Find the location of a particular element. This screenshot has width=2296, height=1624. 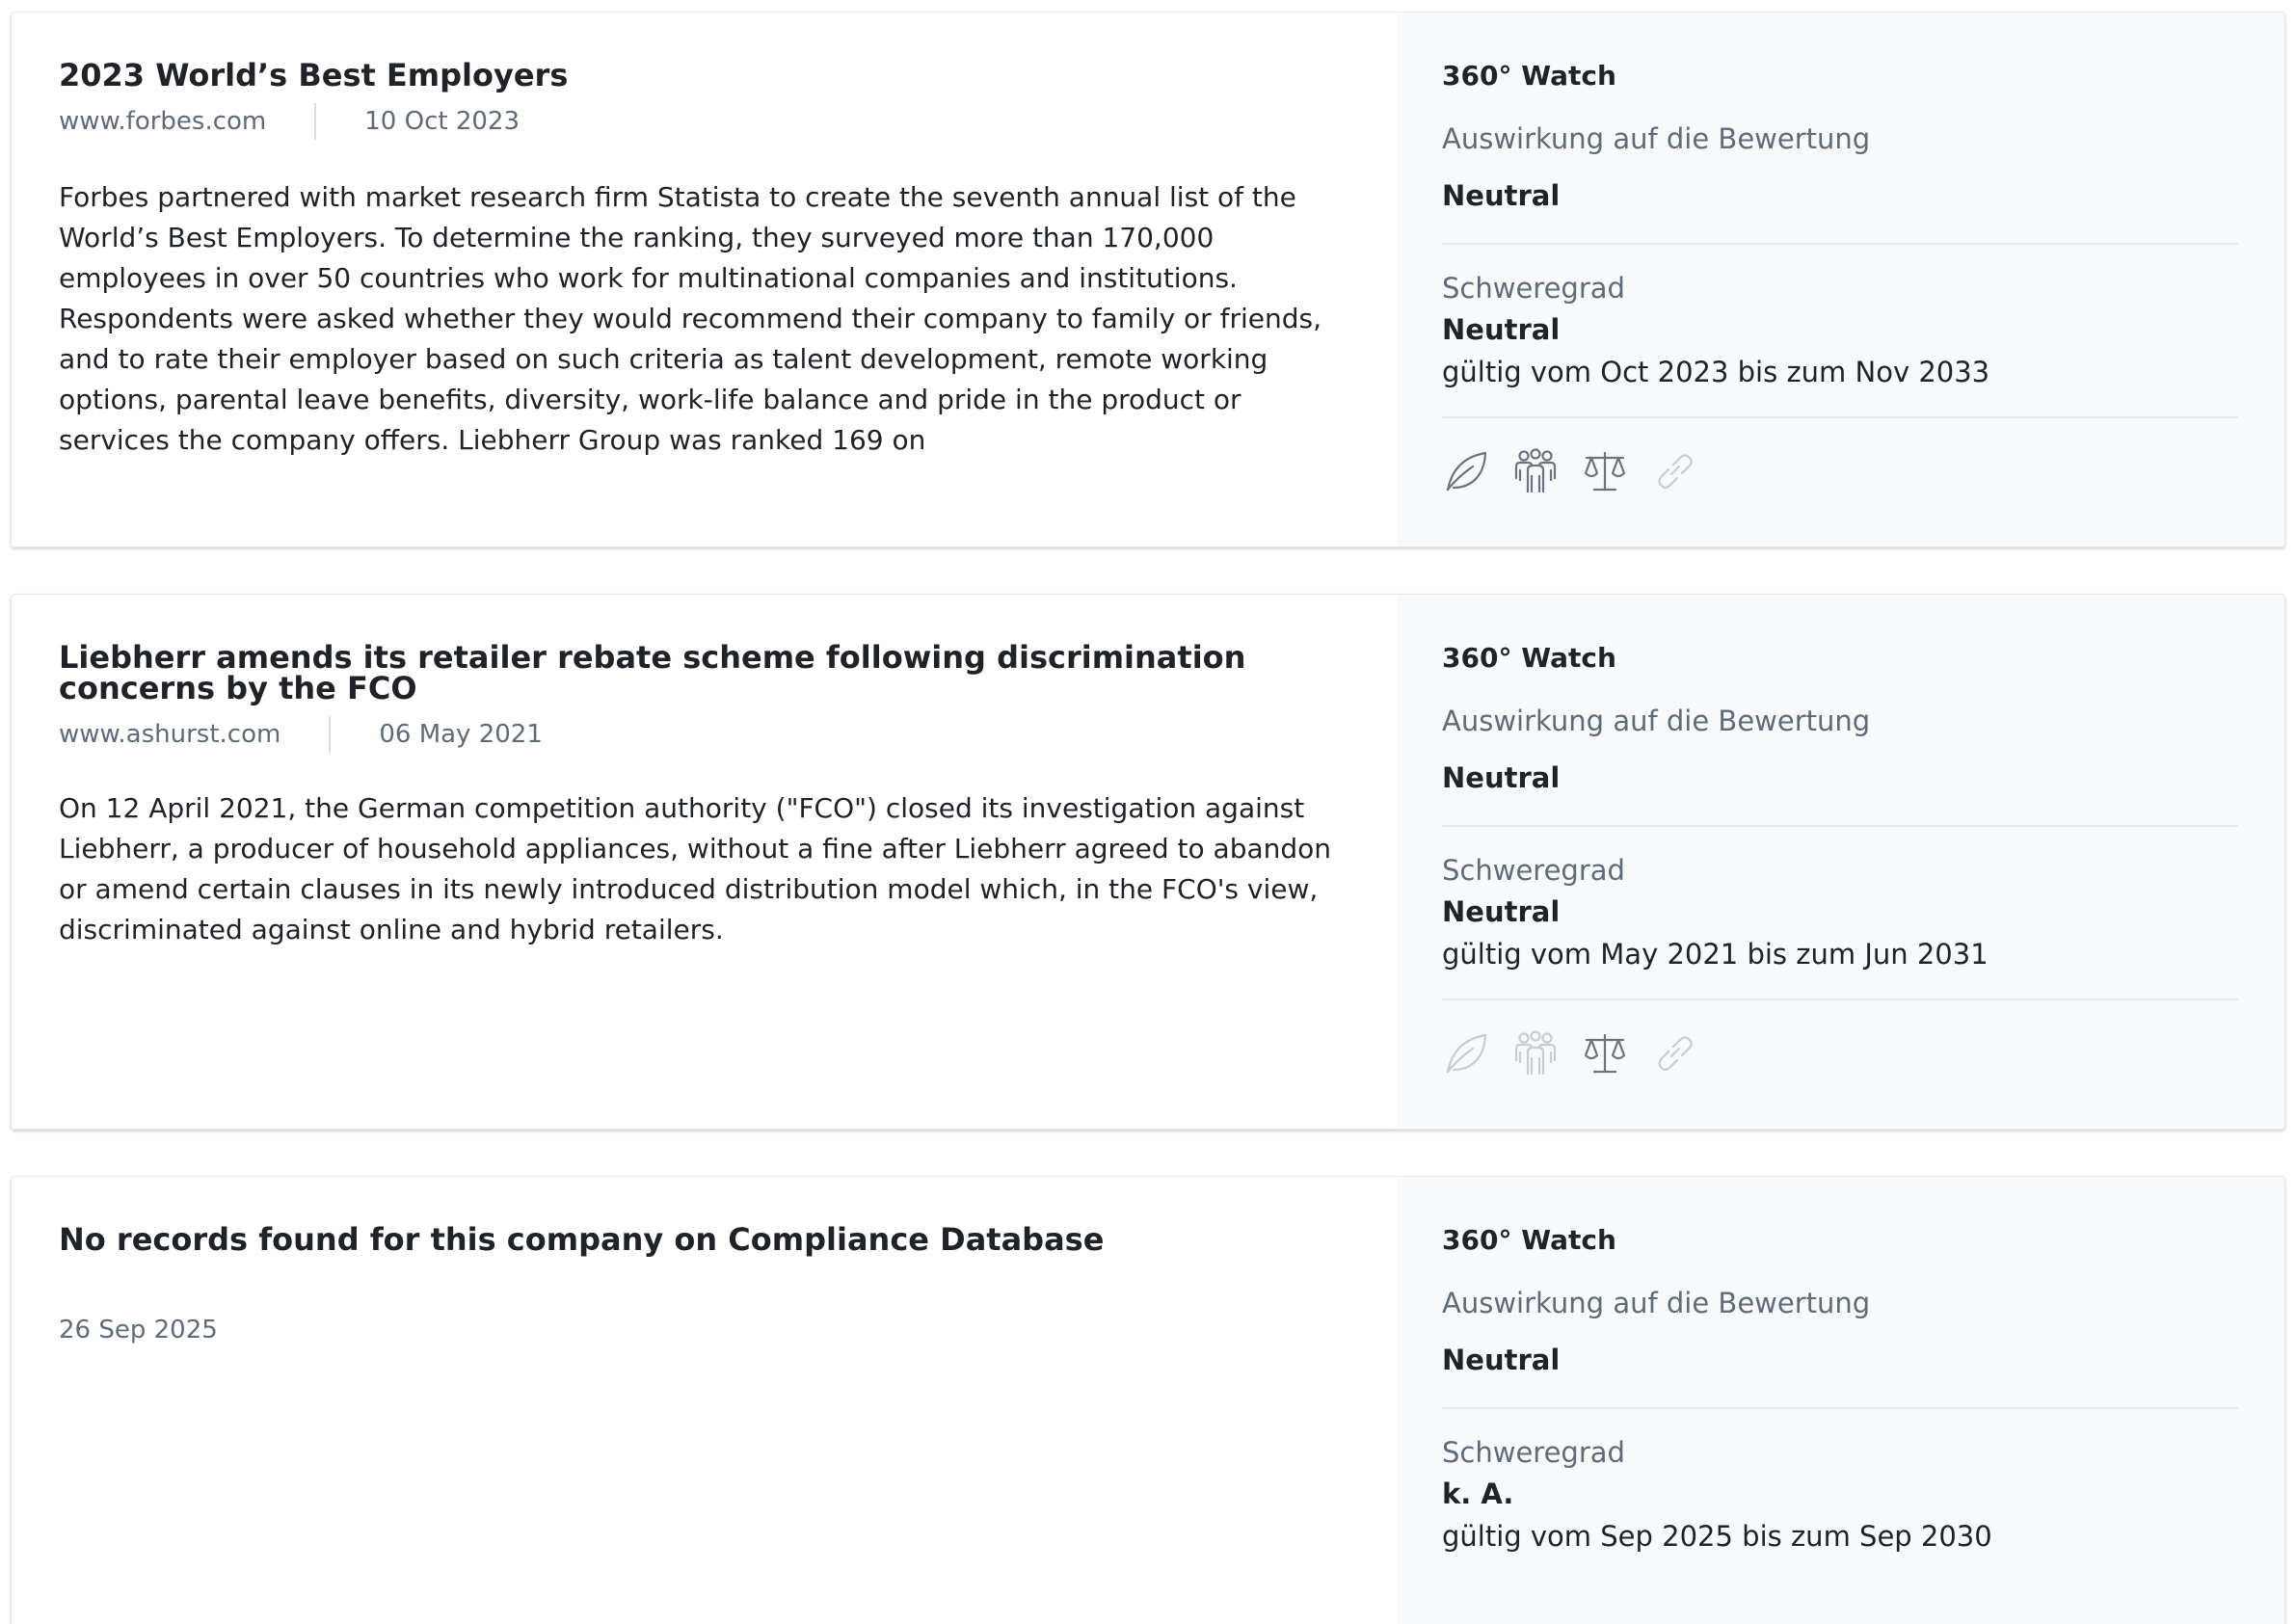

news-meta: 26 Sep 2025 is located at coordinates (705, 1330).